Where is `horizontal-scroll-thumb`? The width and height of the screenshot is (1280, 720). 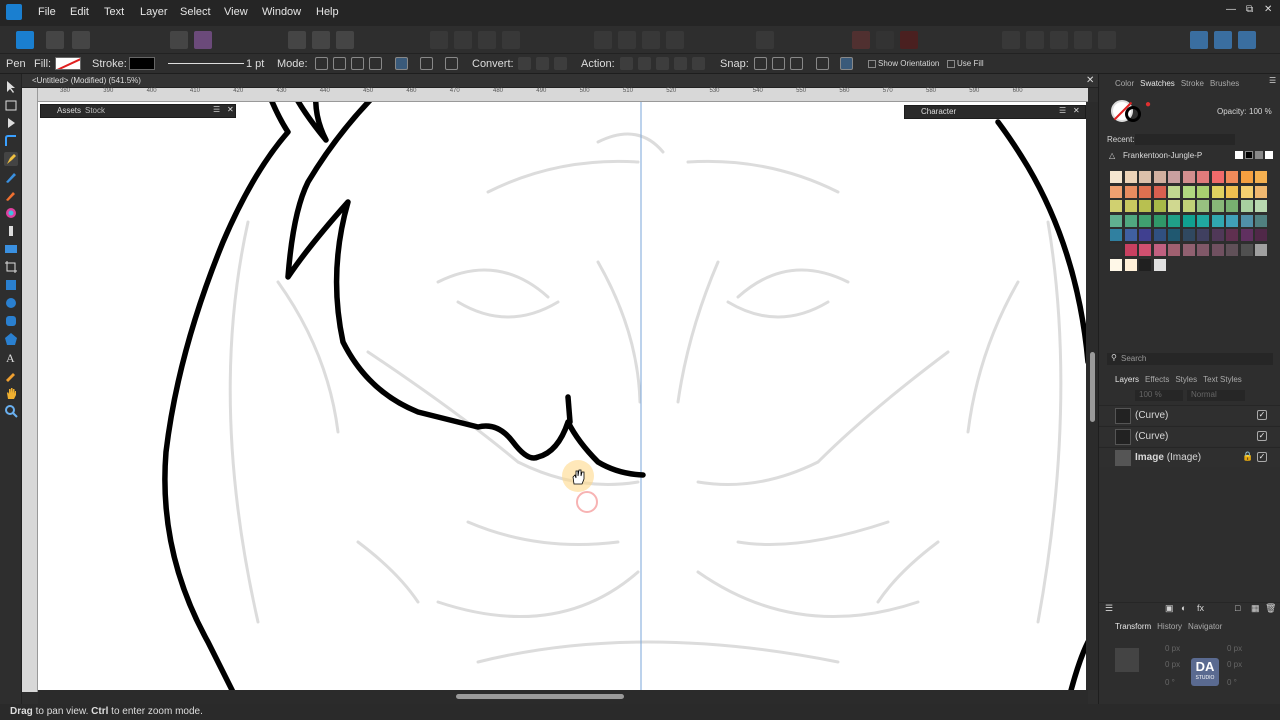 horizontal-scroll-thumb is located at coordinates (540, 696).